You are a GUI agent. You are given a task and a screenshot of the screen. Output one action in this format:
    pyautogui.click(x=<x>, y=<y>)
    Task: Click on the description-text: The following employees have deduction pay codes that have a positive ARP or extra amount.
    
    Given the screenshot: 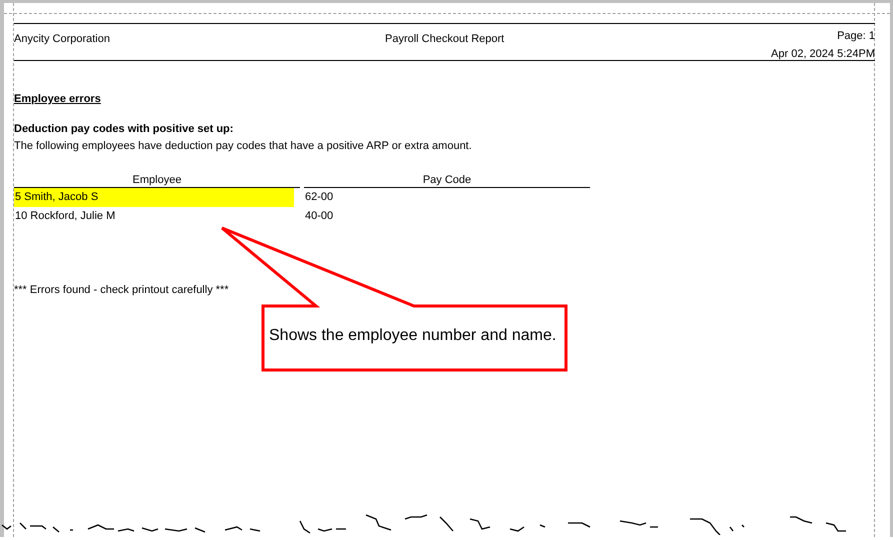 What is the action you would take?
    pyautogui.click(x=243, y=146)
    